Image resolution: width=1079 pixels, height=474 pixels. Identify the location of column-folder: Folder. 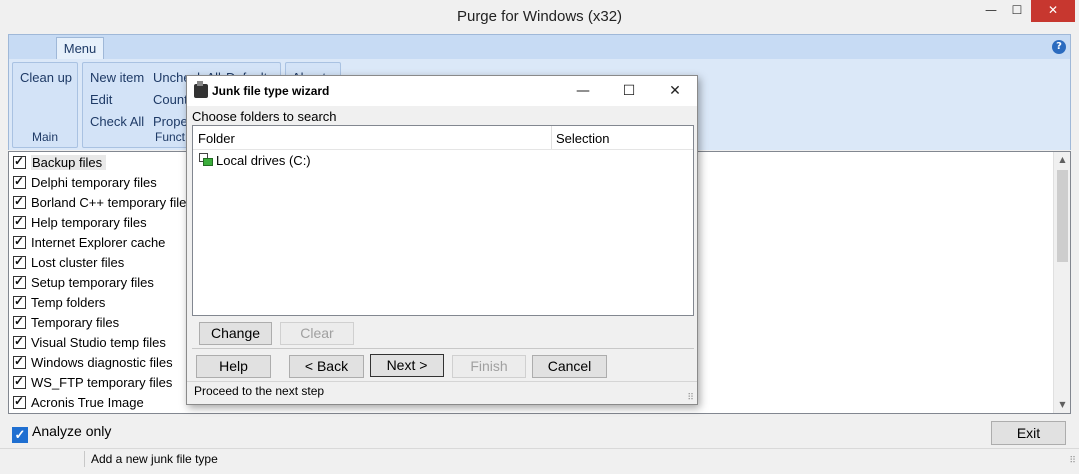
(216, 138).